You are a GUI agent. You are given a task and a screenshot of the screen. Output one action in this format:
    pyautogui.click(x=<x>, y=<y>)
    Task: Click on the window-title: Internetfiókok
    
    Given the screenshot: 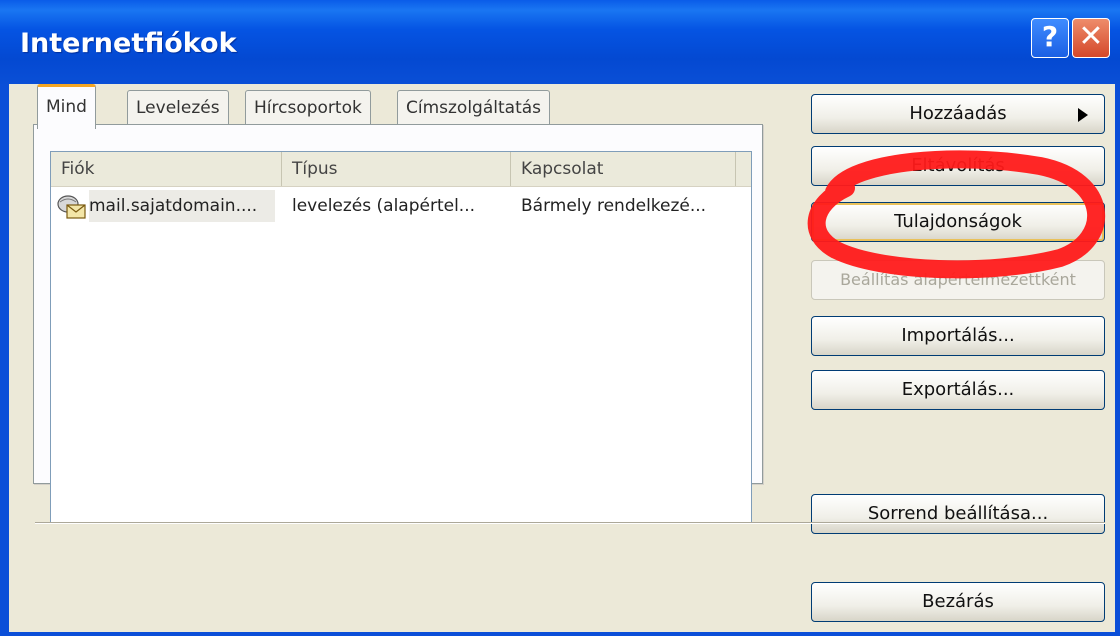 What is the action you would take?
    pyautogui.click(x=128, y=43)
    